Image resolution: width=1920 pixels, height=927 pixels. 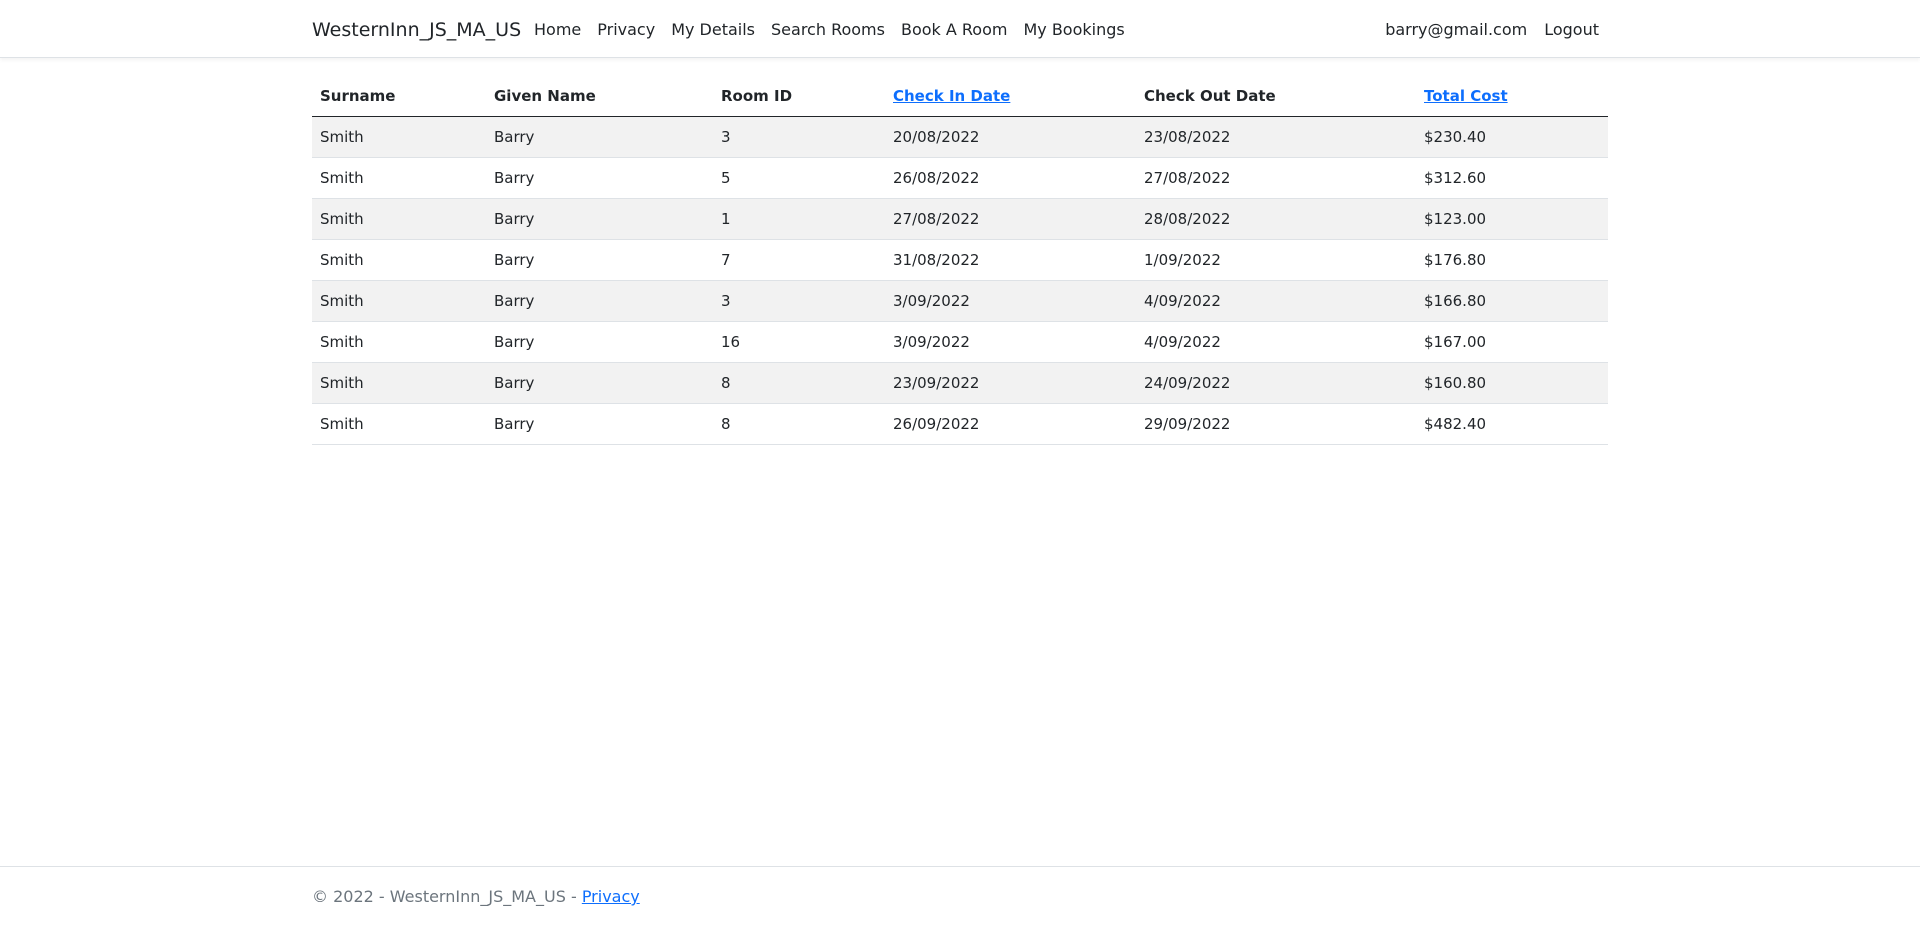 I want to click on footer: © 2022 - WesternInn_JS_MA_US - Privacy, so click(x=960, y=896).